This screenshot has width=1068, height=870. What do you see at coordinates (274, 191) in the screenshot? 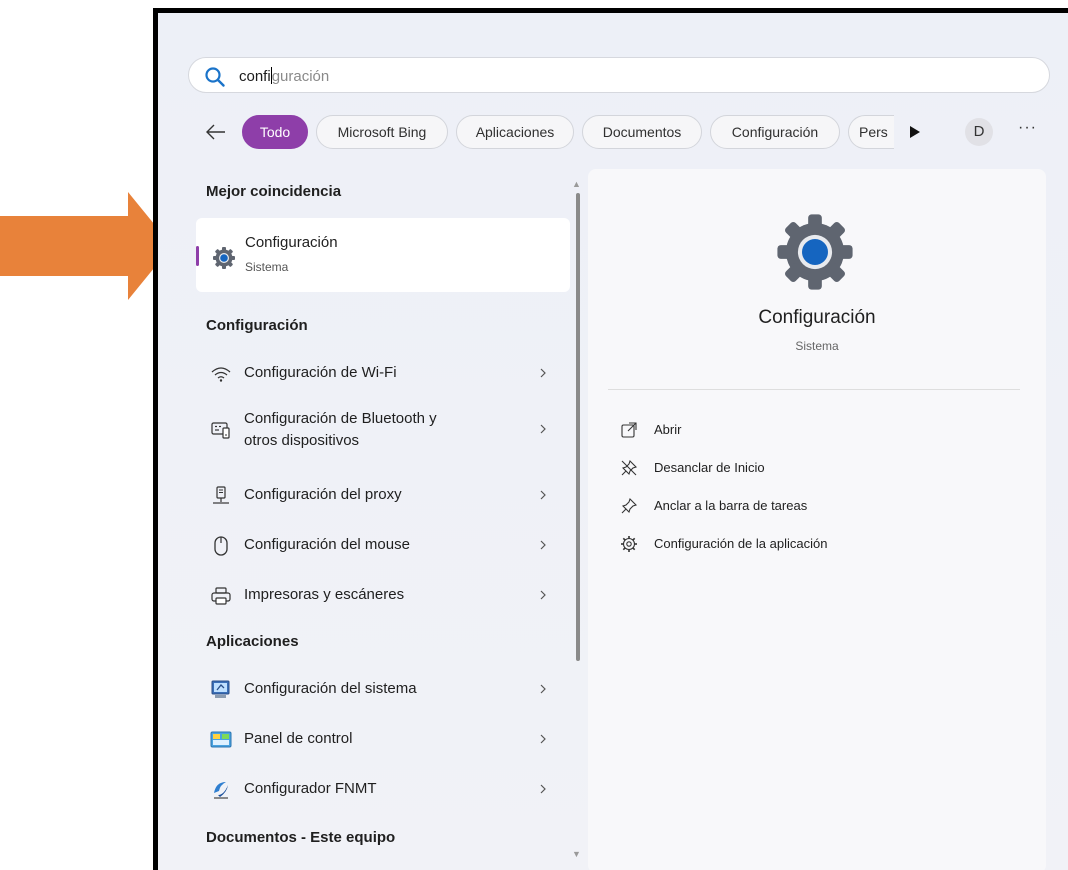
I see `section-best-match: Mejor coincidencia` at bounding box center [274, 191].